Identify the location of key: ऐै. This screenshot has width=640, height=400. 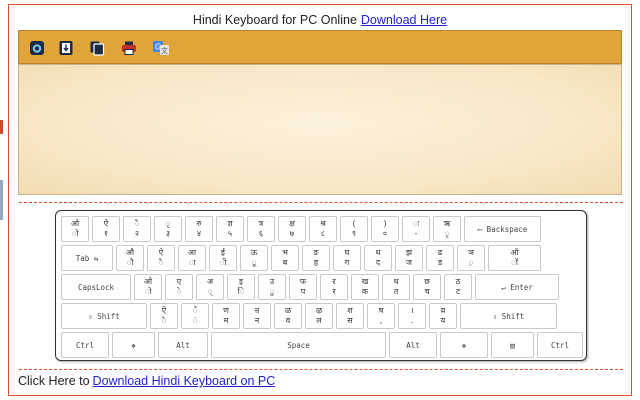
(161, 258).